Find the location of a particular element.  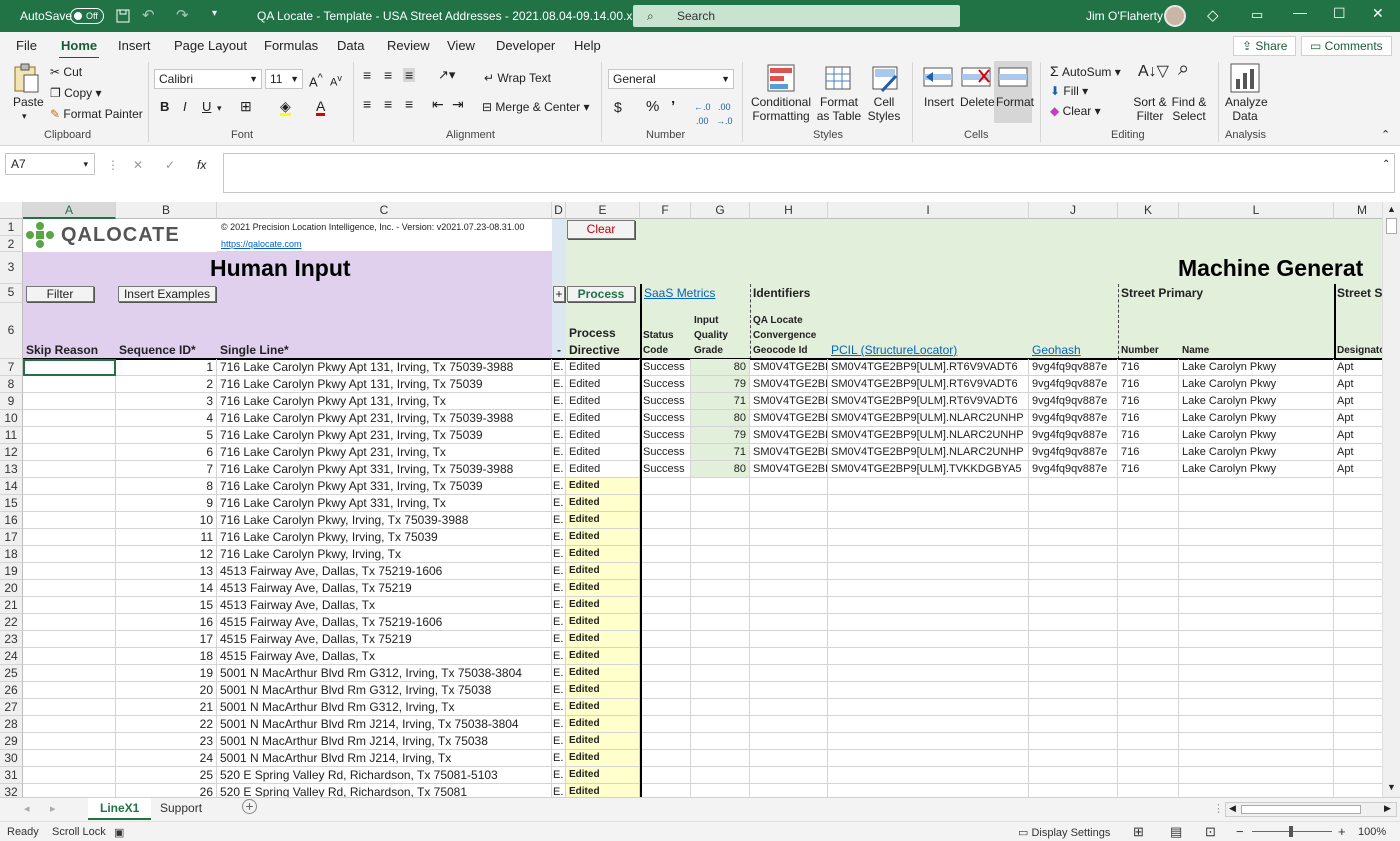

autosave-toggle: Off is located at coordinates (87, 16).